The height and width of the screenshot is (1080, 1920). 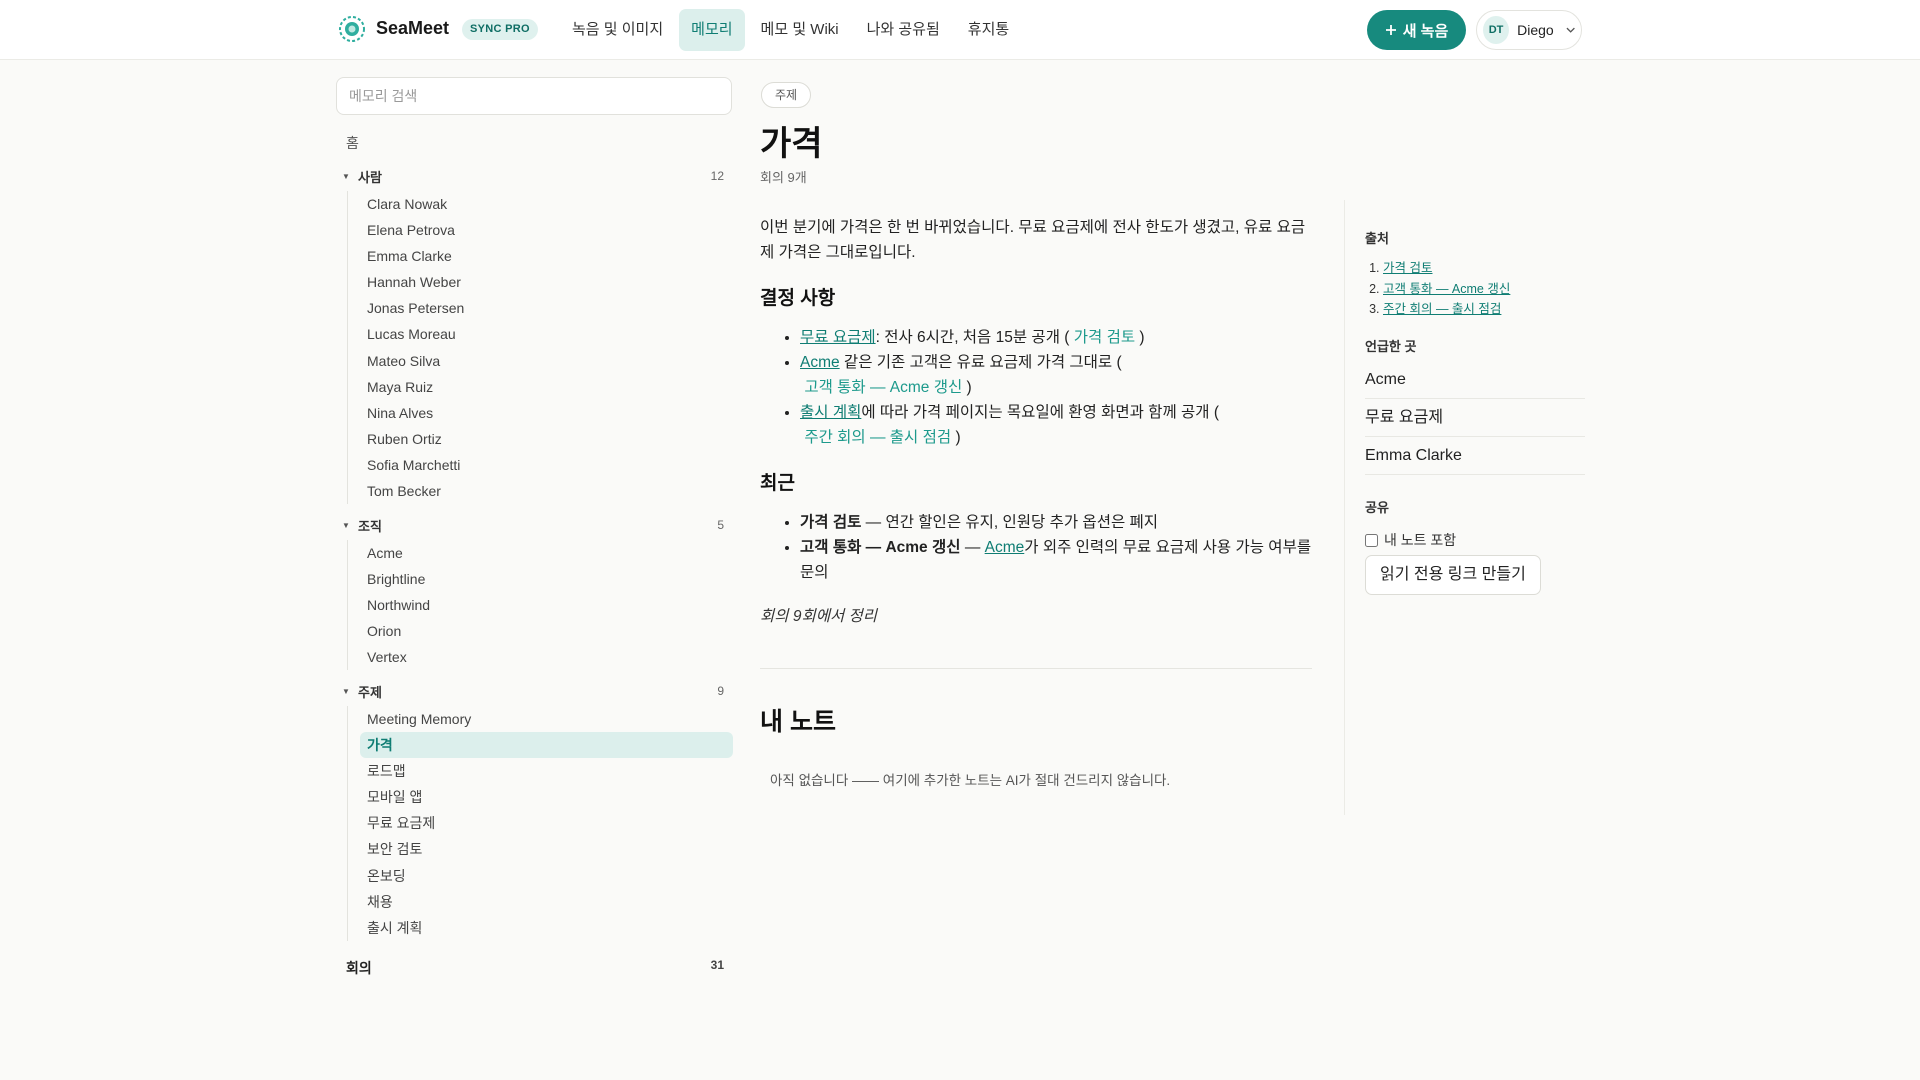 What do you see at coordinates (540, 465) in the screenshot?
I see `sidebar-item-person: Sofia Marchetti` at bounding box center [540, 465].